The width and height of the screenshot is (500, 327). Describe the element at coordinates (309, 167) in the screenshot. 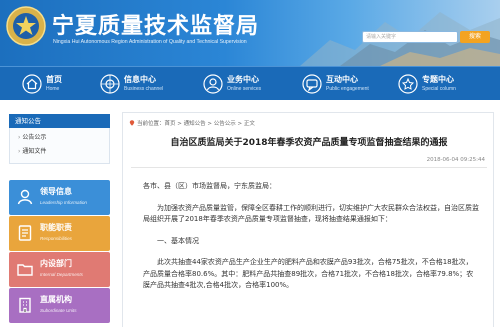

I see `divider` at that location.